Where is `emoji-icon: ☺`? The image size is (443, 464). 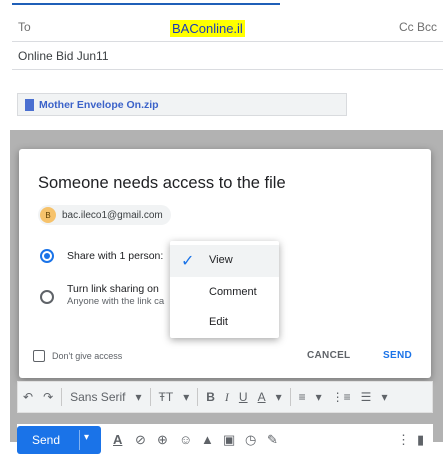
emoji-icon: ☺ is located at coordinates (185, 439).